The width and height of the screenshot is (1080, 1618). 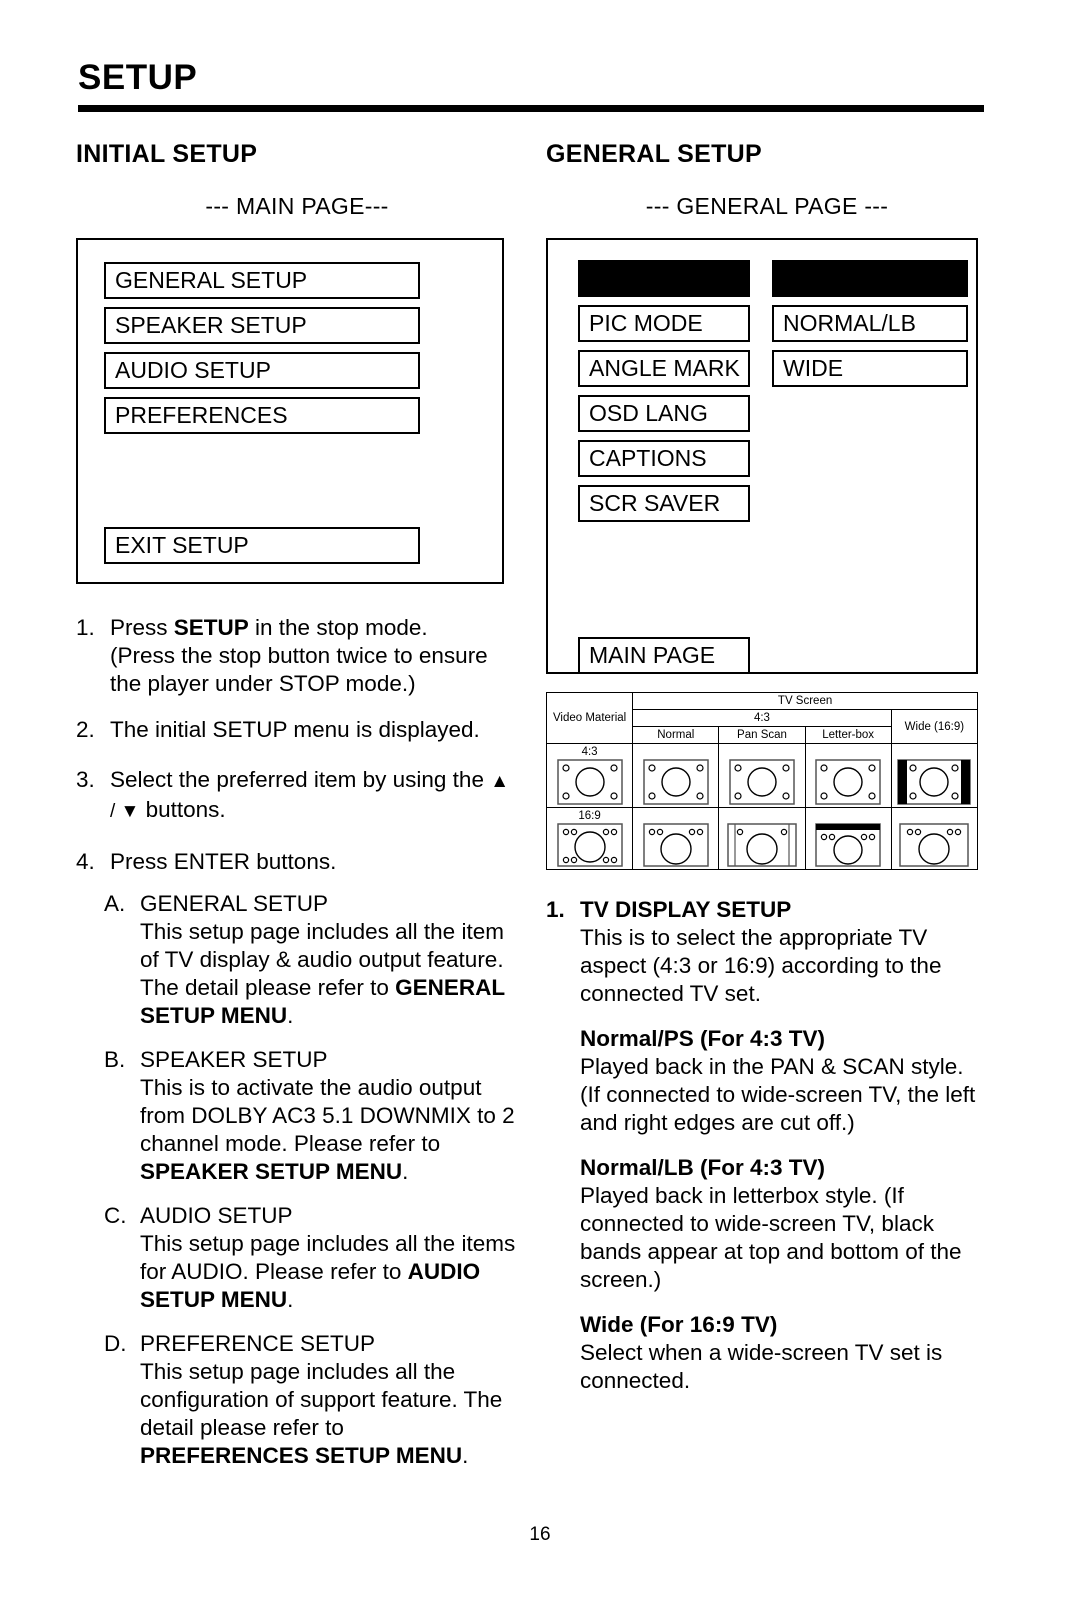 I want to click on sub-item-b-heading: SPEAKER SETUP, so click(x=234, y=1059).